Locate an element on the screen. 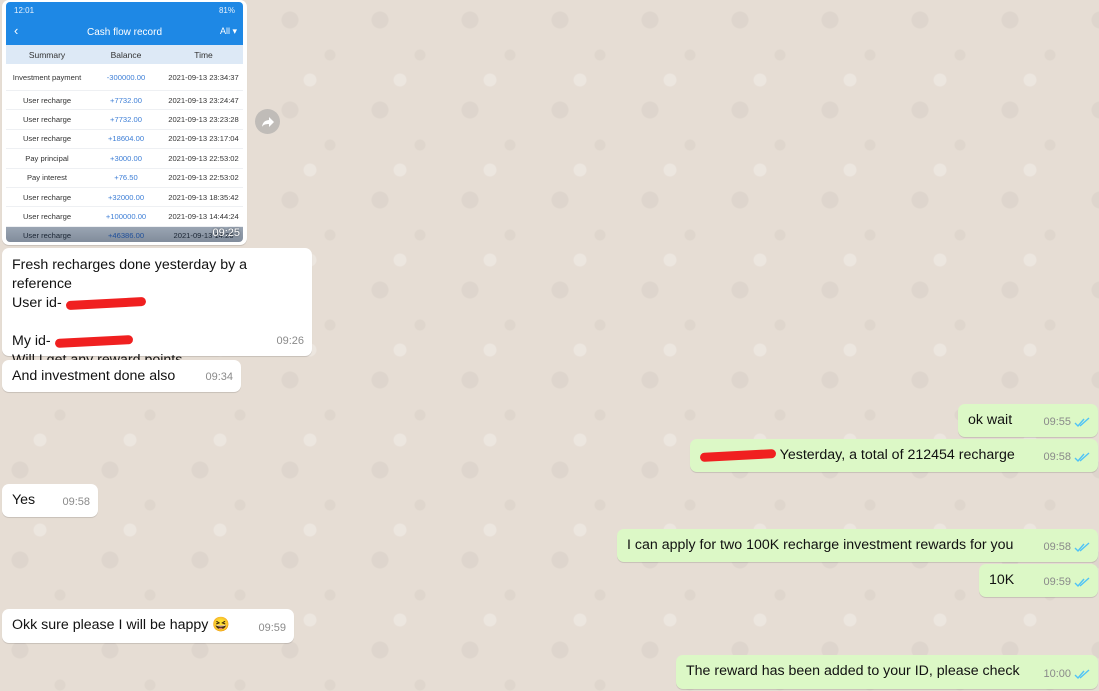  column-time: Time is located at coordinates (203, 54).